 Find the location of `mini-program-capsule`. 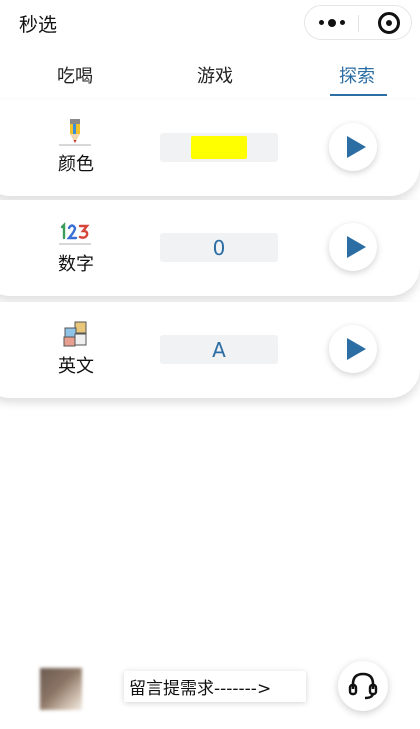

mini-program-capsule is located at coordinates (358, 22).